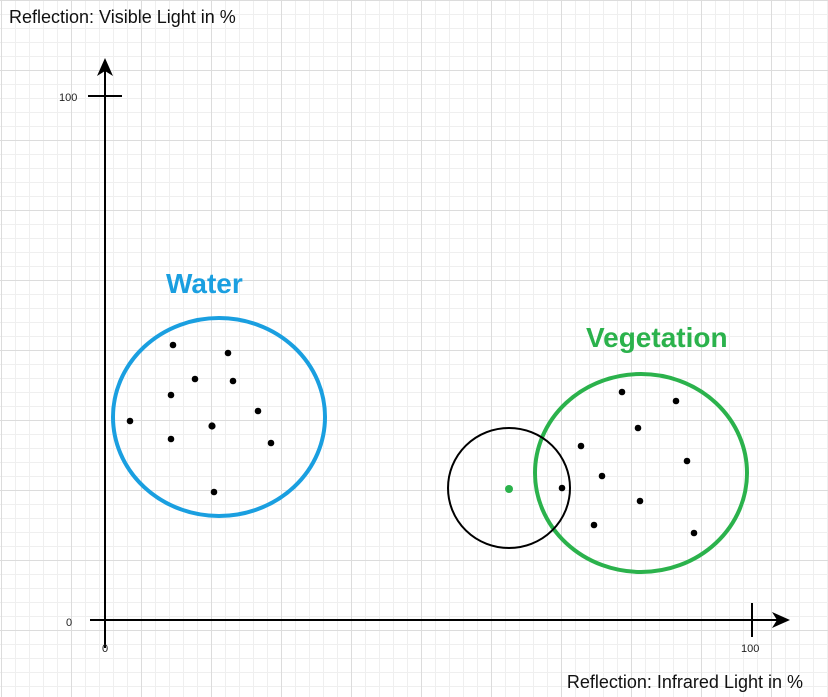  I want to click on vegetation-cluster-circle, so click(641, 473).